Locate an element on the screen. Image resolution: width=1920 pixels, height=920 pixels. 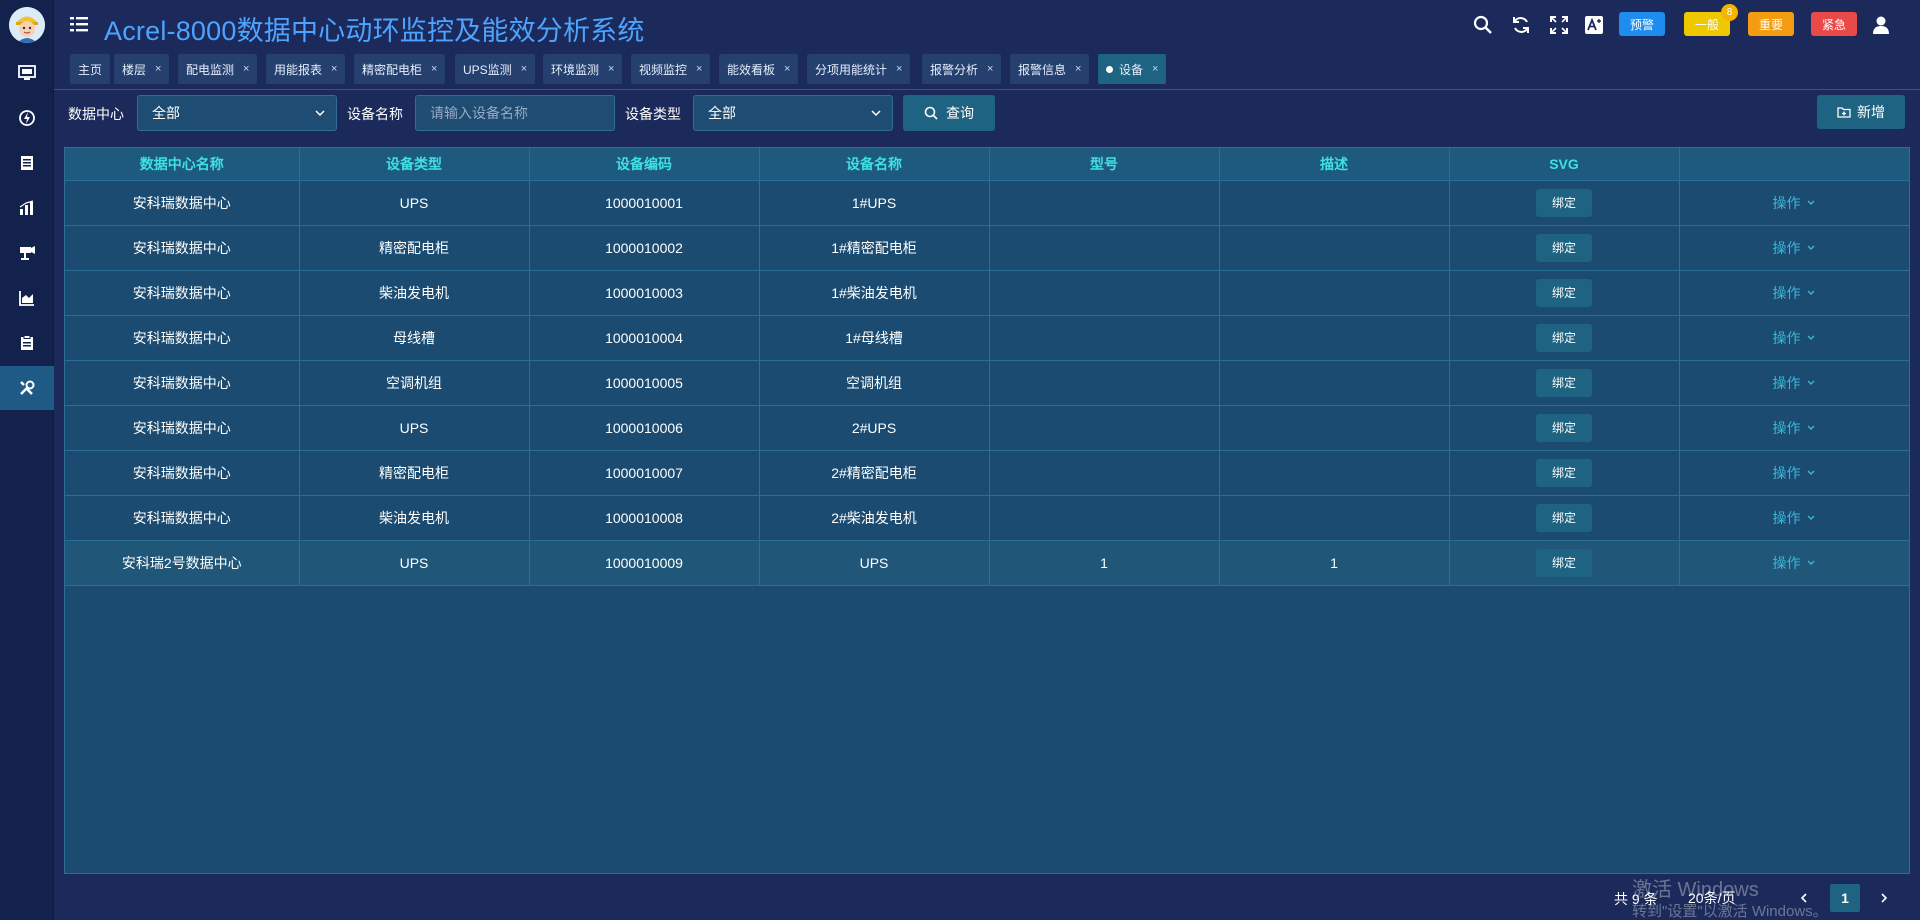
cell-device-type: UPS is located at coordinates (414, 428).